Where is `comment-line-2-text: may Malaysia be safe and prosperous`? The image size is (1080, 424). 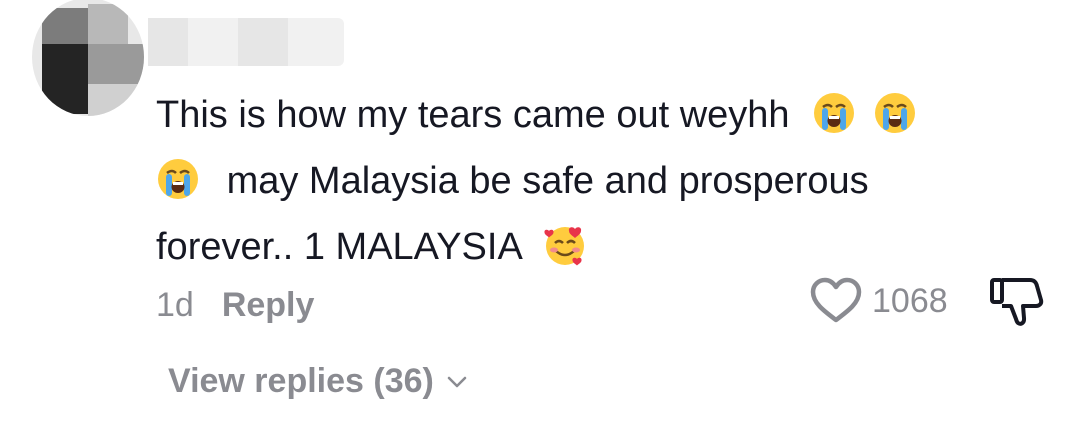 comment-line-2-text: may Malaysia be safe and prosperous is located at coordinates (547, 181).